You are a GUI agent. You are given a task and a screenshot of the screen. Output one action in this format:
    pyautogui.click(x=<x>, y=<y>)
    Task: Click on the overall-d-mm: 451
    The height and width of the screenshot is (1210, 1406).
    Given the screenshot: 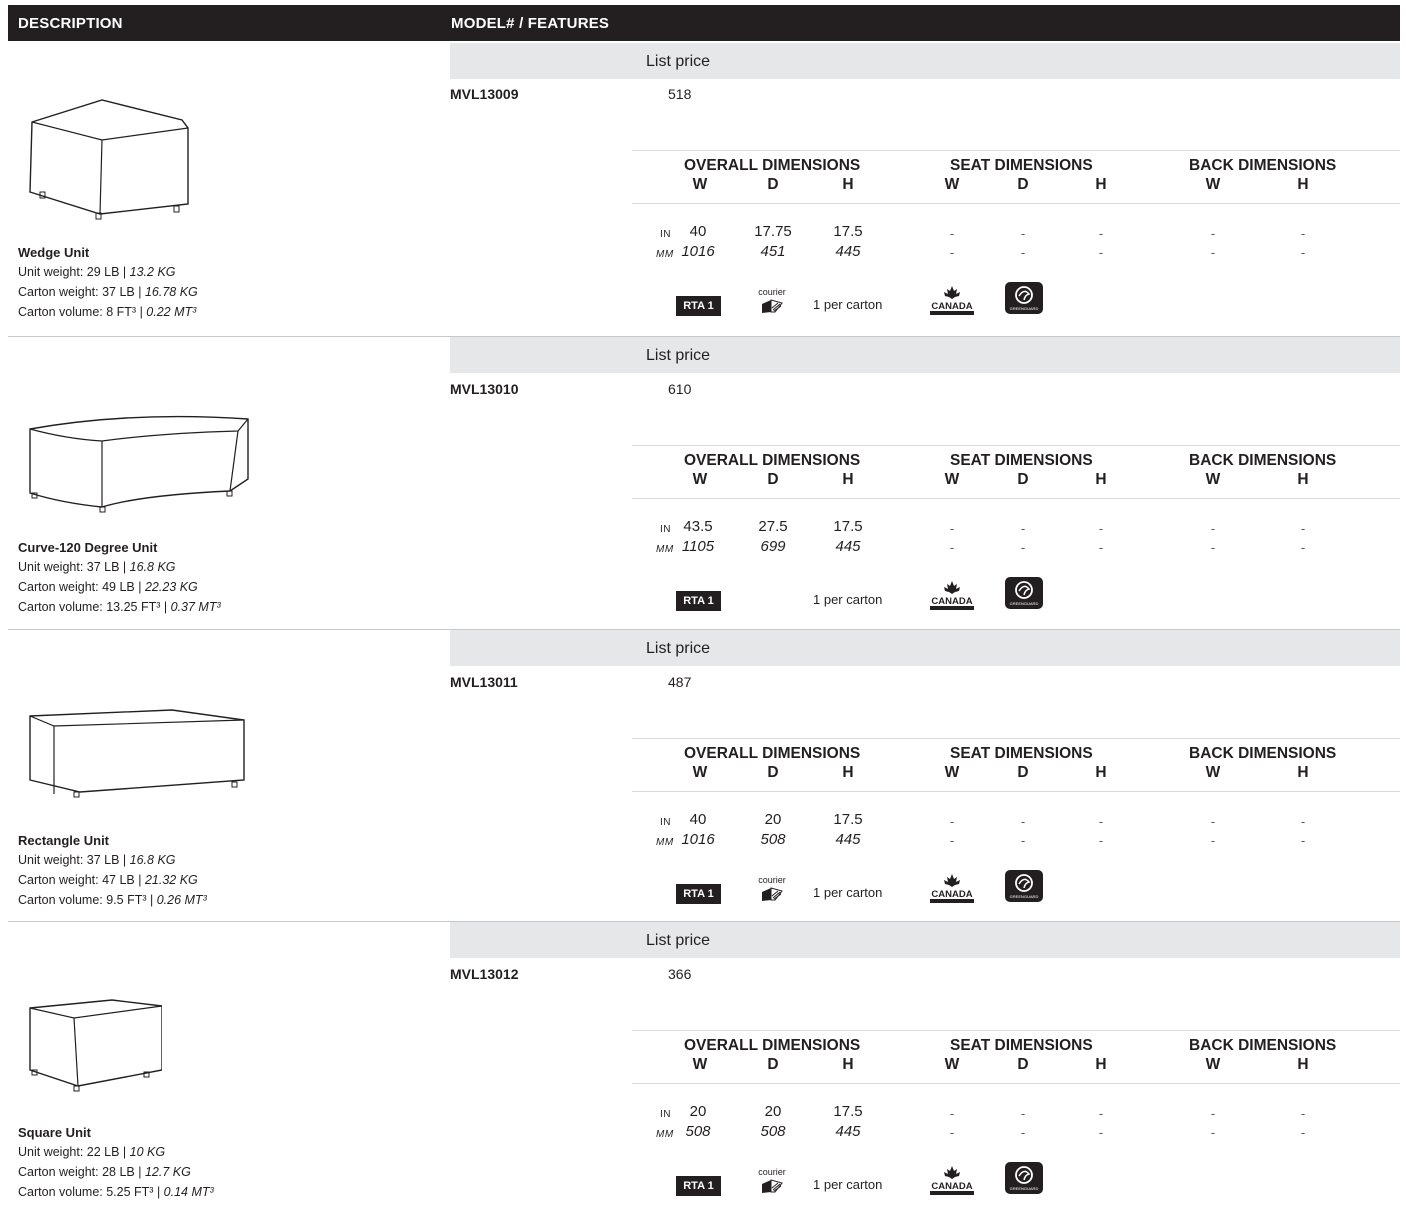 What is the action you would take?
    pyautogui.click(x=773, y=251)
    